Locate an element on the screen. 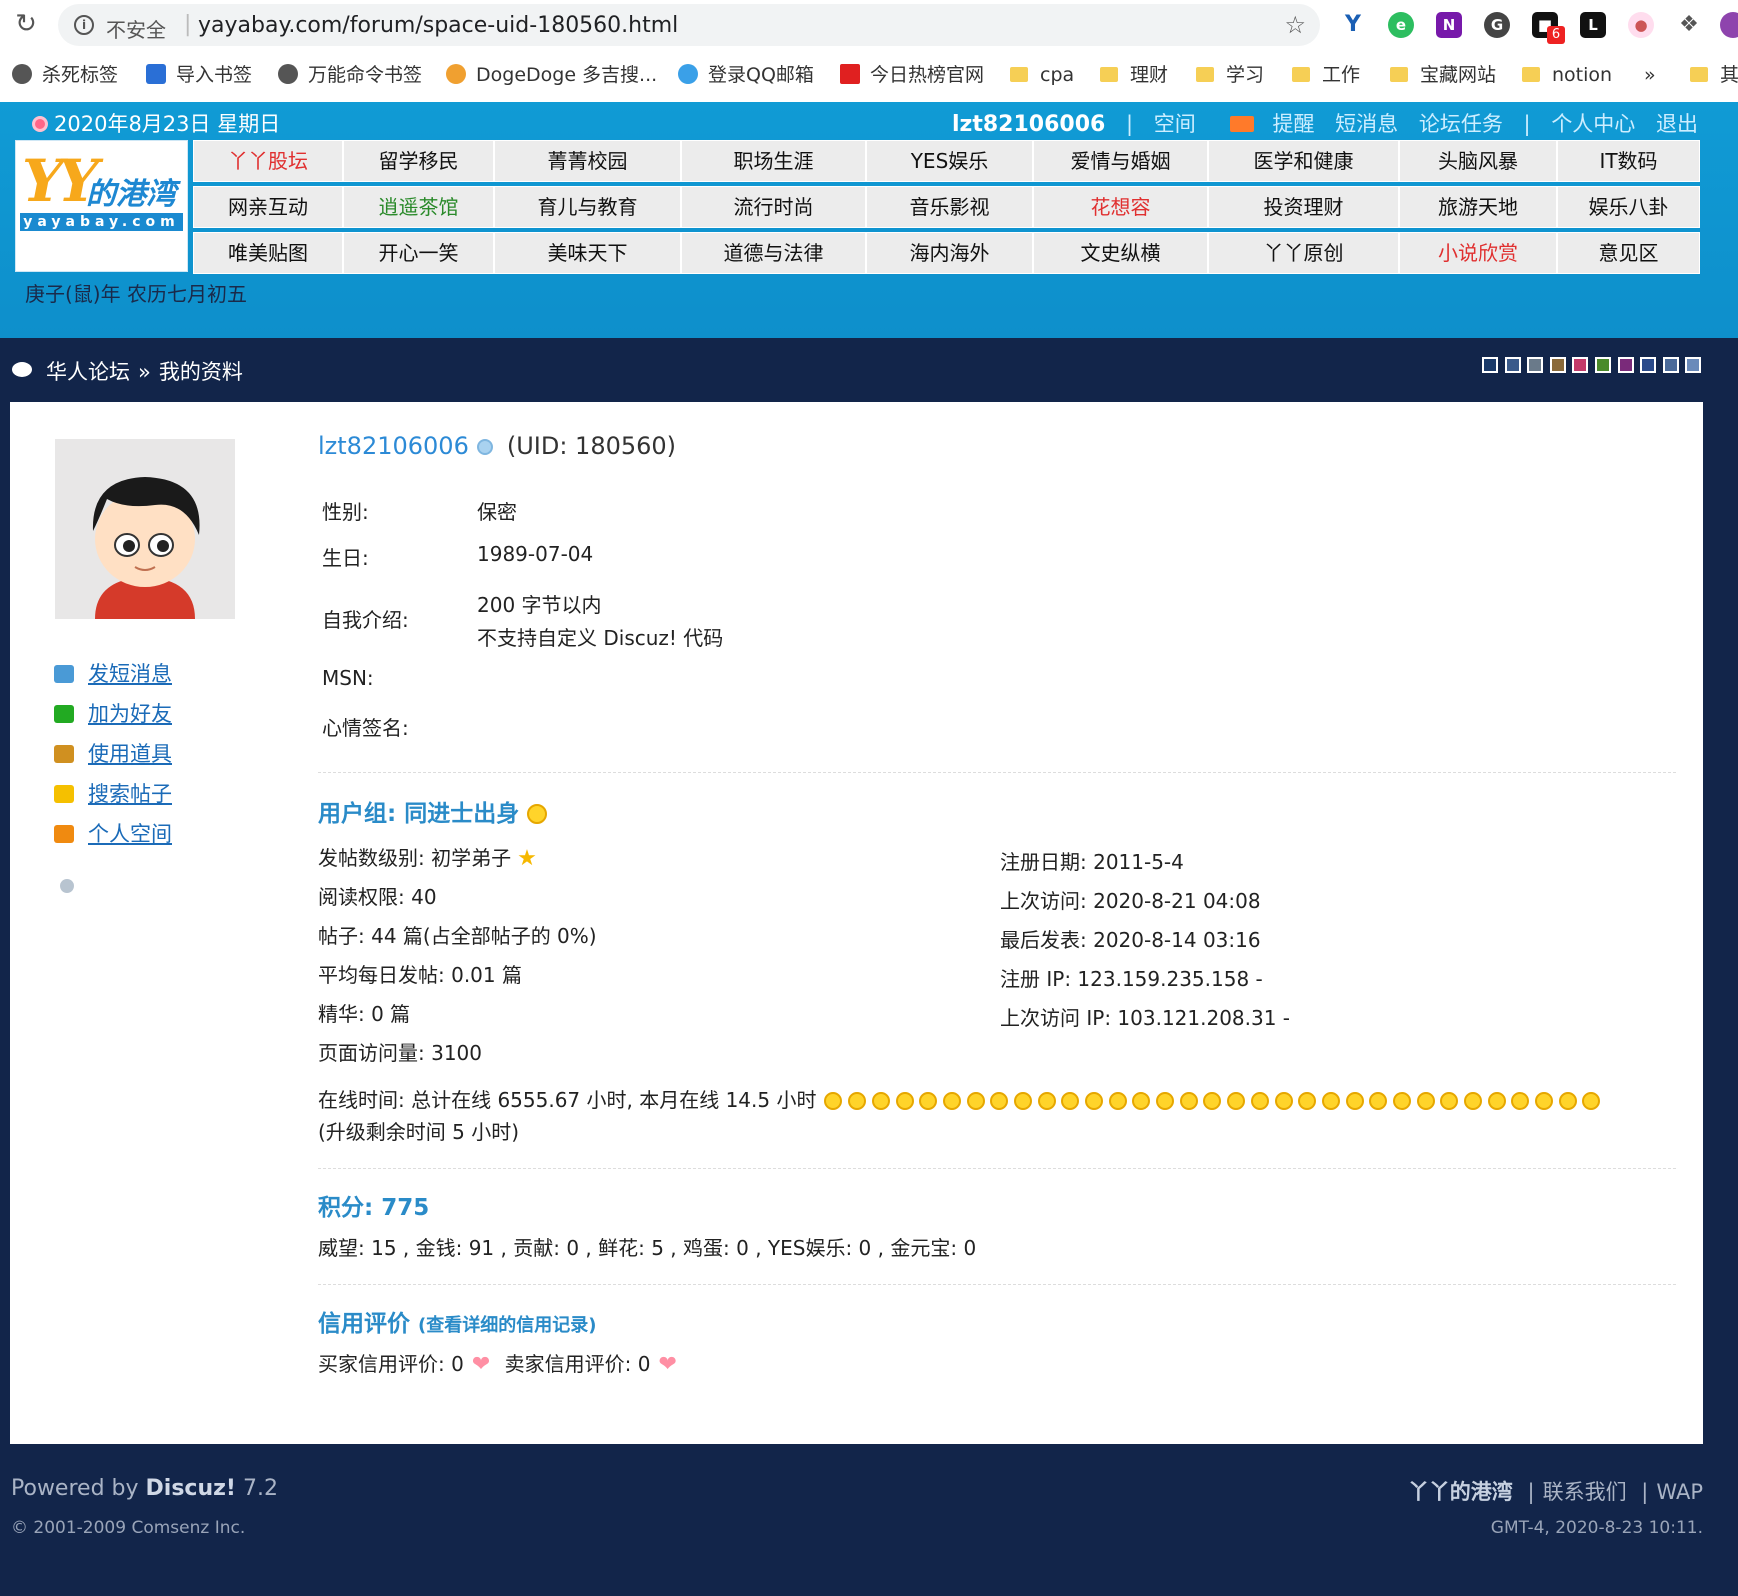  onenote-icon: N is located at coordinates (1449, 25).